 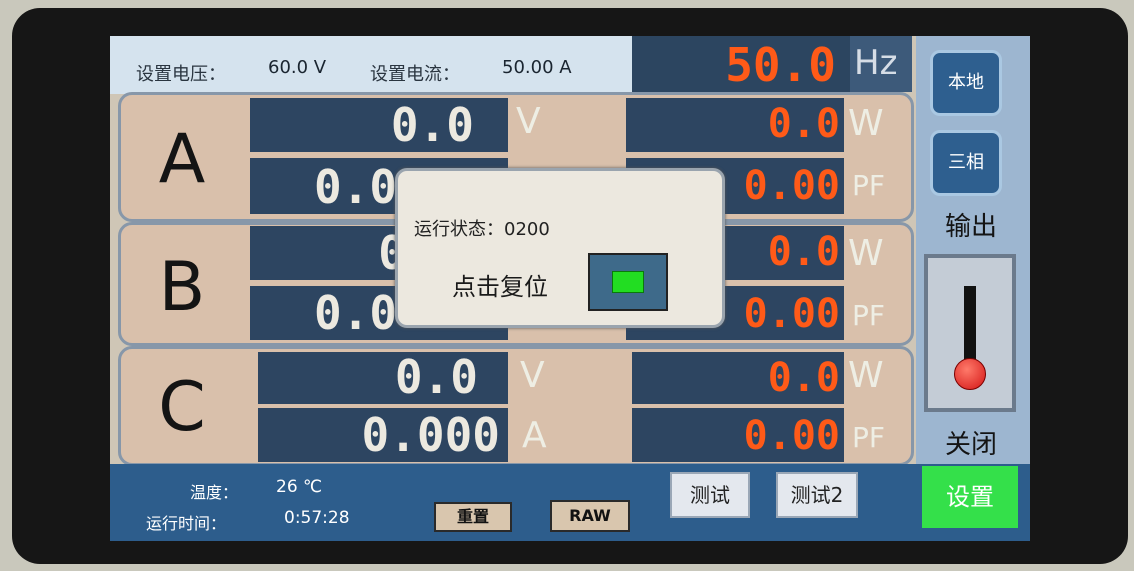 What do you see at coordinates (803, 252) in the screenshot?
I see `phase-b-power-value: 0.0` at bounding box center [803, 252].